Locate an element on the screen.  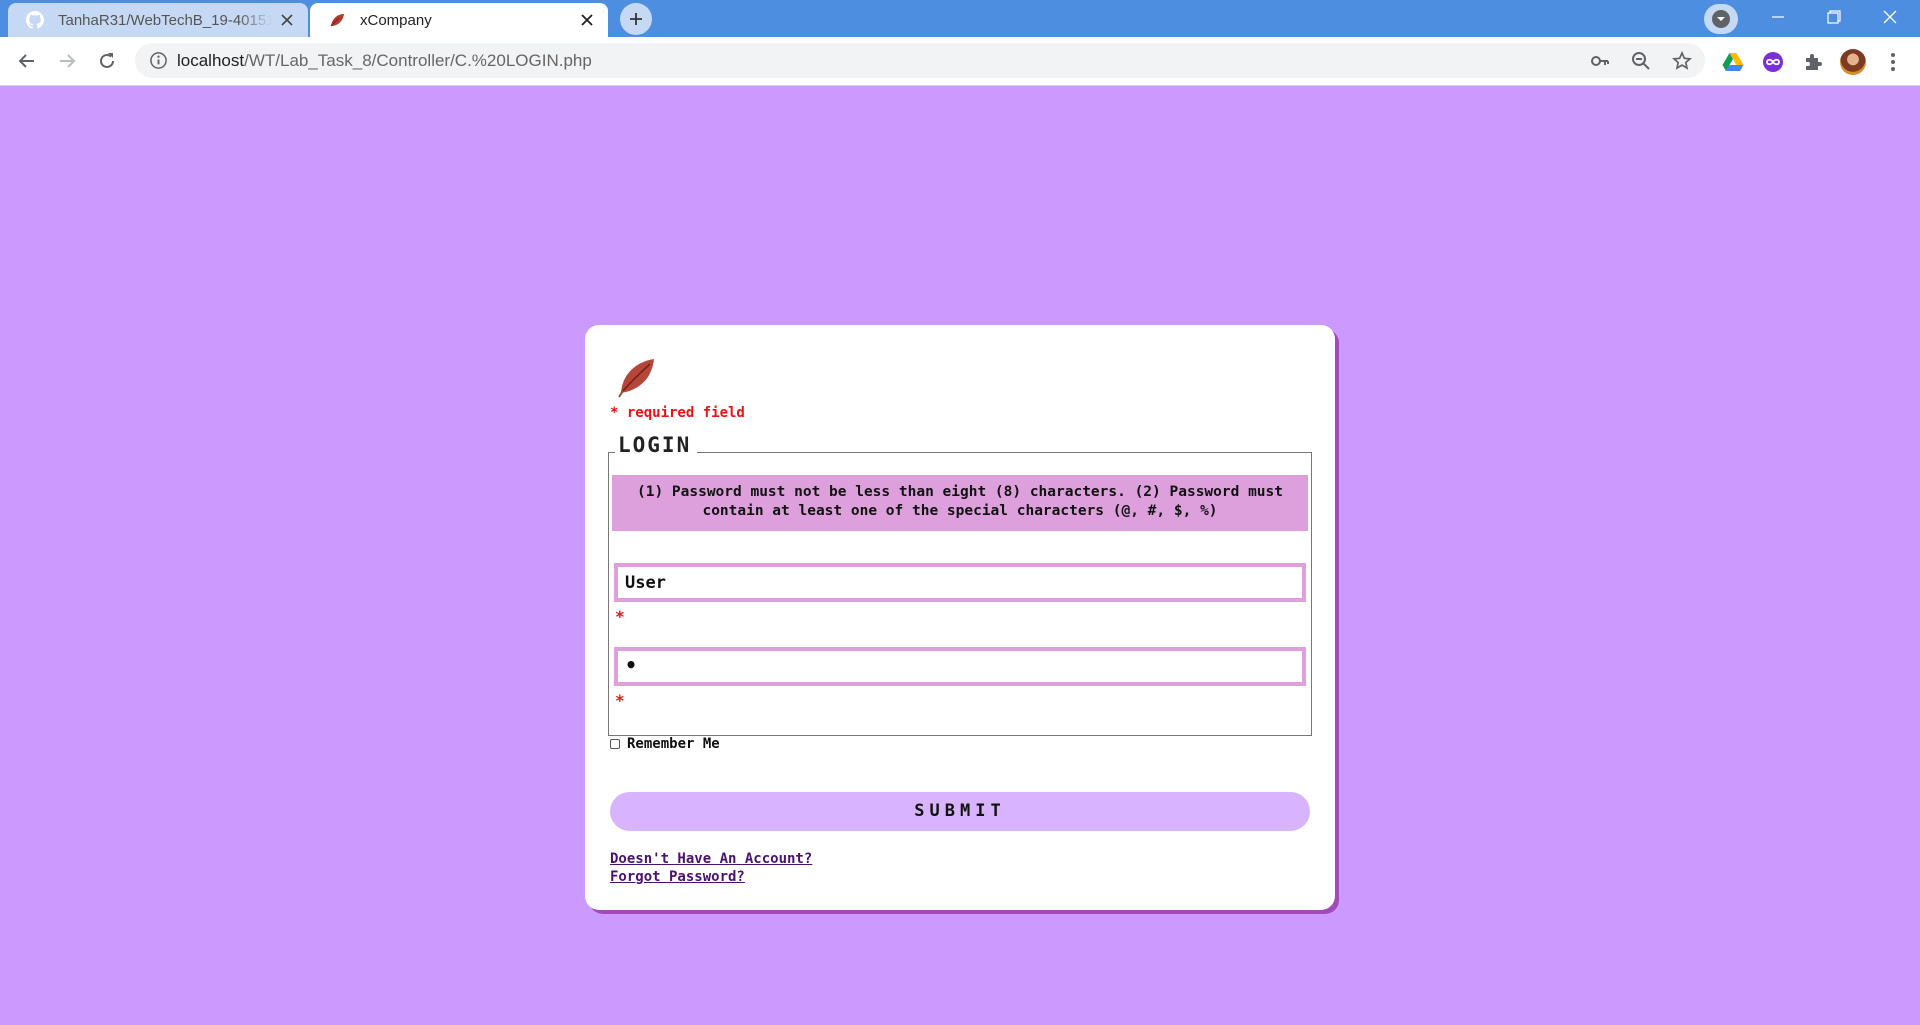
close-window-button is located at coordinates (1890, 17).